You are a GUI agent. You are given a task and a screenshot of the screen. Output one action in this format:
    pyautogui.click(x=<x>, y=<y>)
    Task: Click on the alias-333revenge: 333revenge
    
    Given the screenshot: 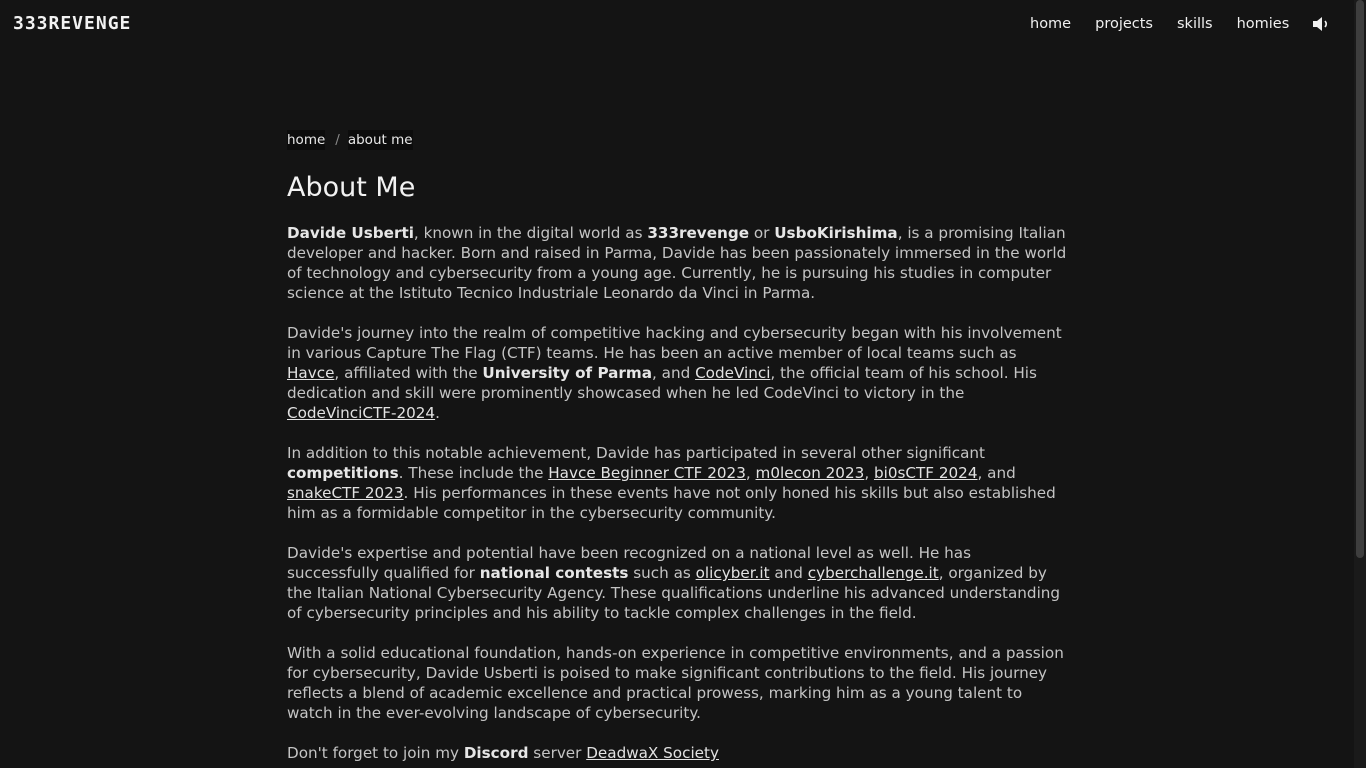 What is the action you would take?
    pyautogui.click(x=698, y=233)
    